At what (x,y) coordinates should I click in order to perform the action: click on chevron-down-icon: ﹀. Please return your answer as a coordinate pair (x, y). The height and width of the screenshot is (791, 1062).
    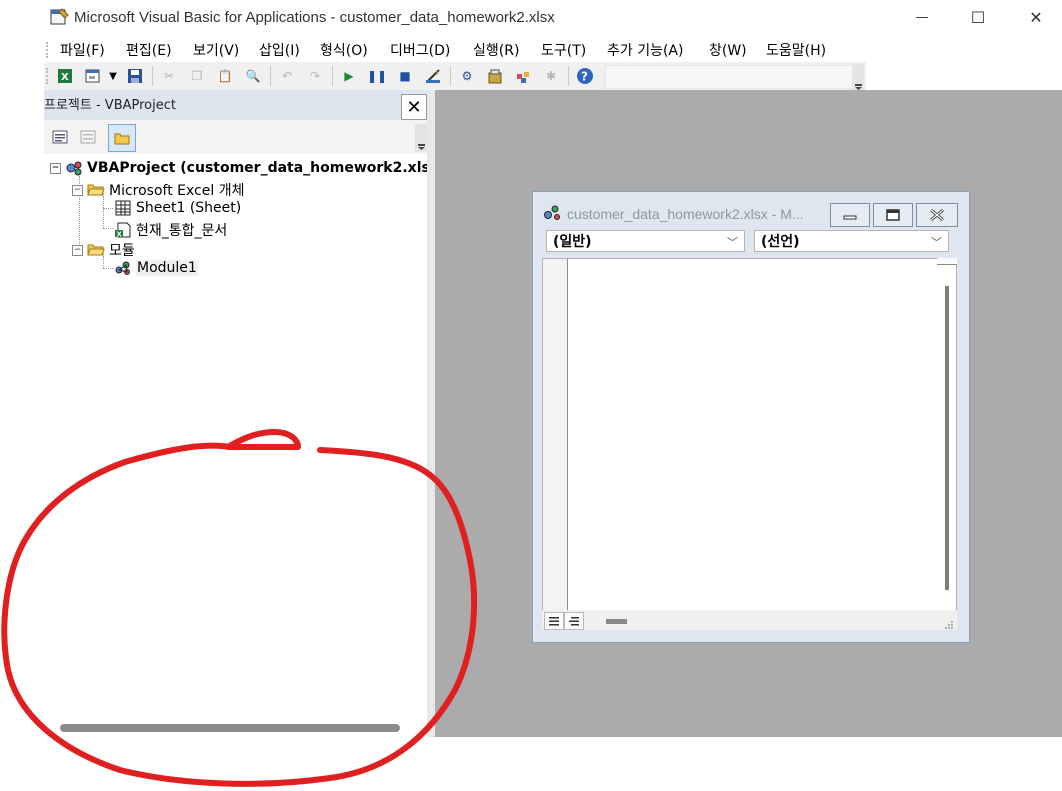
    Looking at the image, I should click on (732, 242).